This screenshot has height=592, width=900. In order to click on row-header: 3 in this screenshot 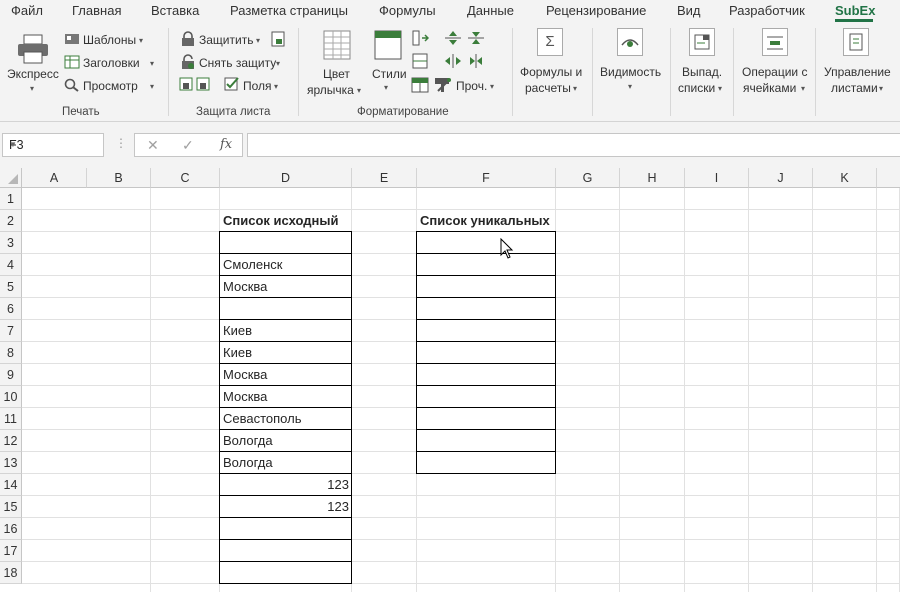, I will do `click(11, 243)`.